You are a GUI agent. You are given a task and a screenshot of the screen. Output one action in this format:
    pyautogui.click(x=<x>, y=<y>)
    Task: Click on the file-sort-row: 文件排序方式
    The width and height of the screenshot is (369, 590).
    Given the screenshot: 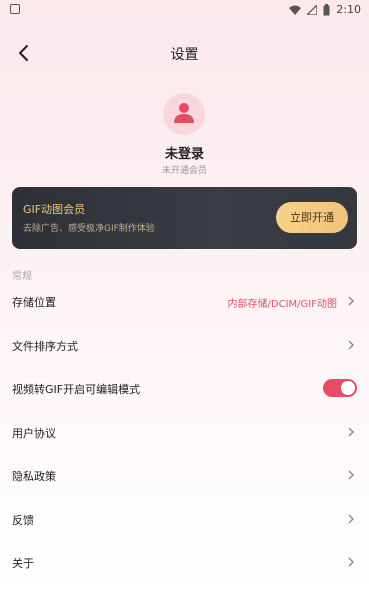 What is the action you would take?
    pyautogui.click(x=184, y=346)
    